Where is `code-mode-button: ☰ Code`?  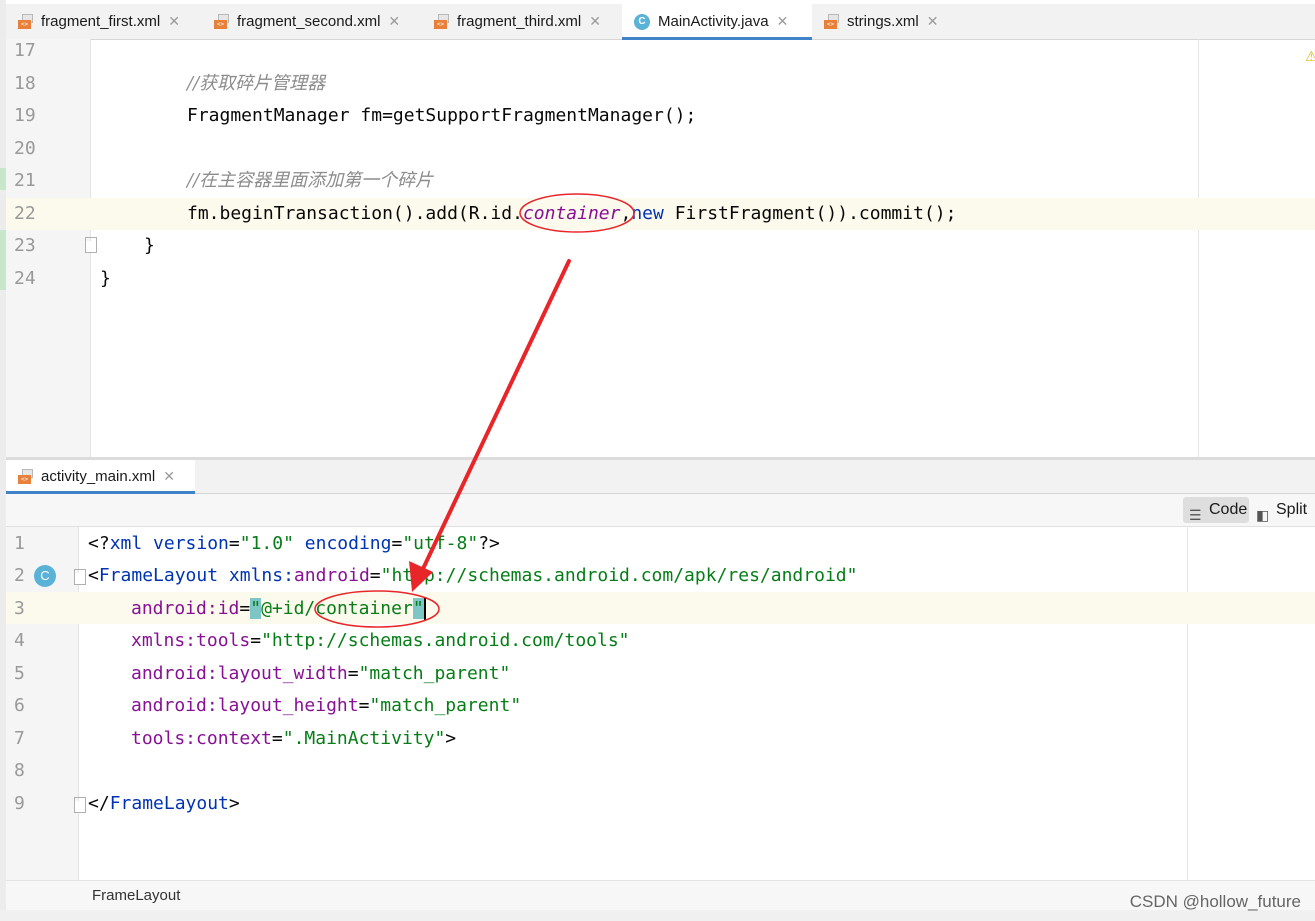 code-mode-button: ☰ Code is located at coordinates (1216, 510).